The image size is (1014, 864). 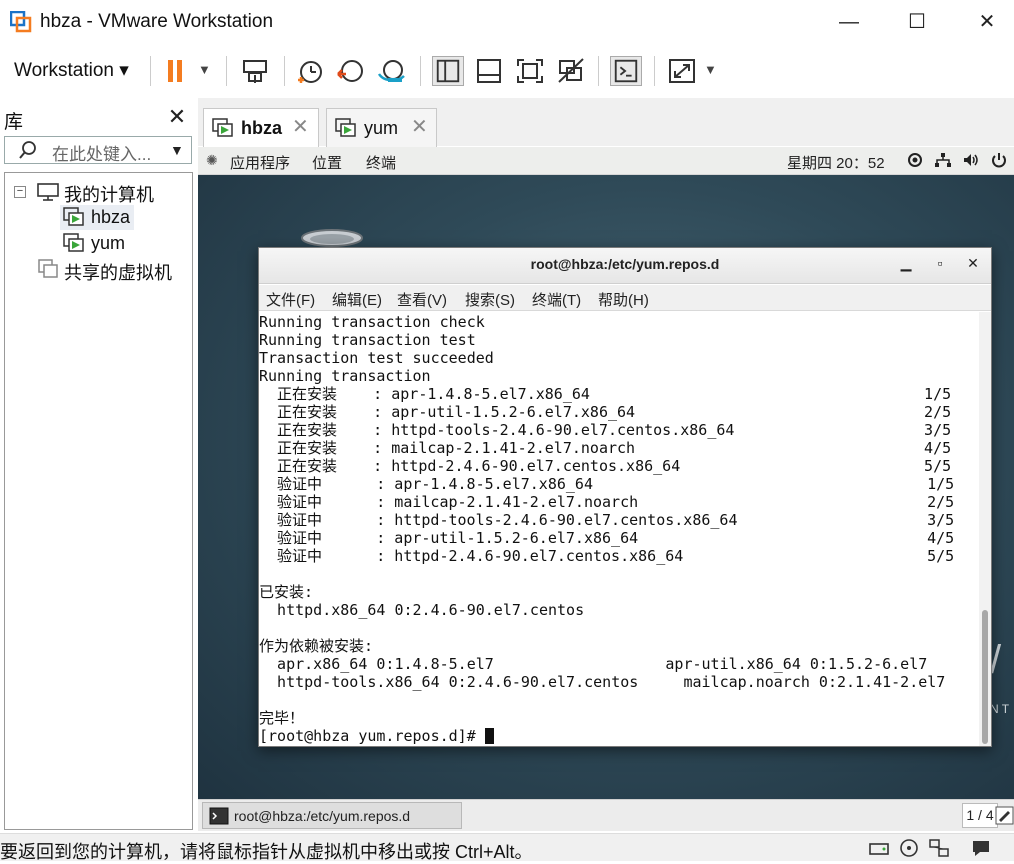 I want to click on terminal-line: 正在安装 : apr-util-1.5.2-6.el7.x86_64 2/5, so click(x=605, y=412).